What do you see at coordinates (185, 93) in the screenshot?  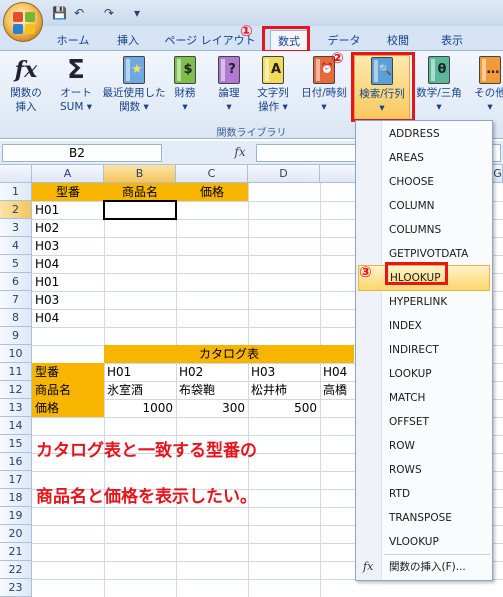 I see `button-label: 財務` at bounding box center [185, 93].